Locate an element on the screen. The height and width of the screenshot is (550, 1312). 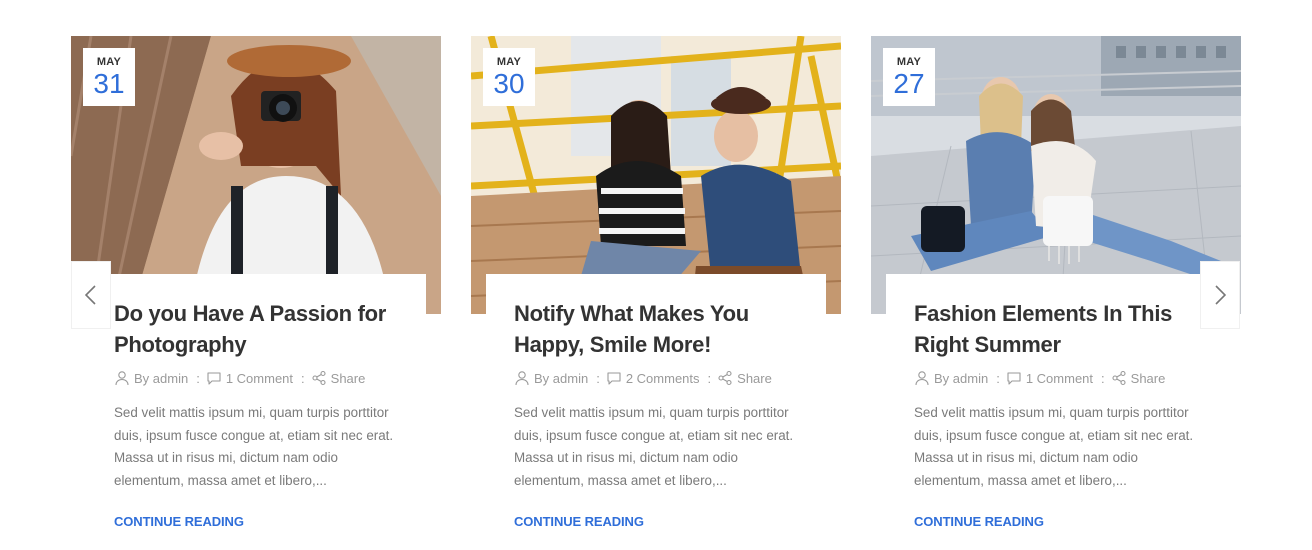
carousel-next-button is located at coordinates (1220, 295).